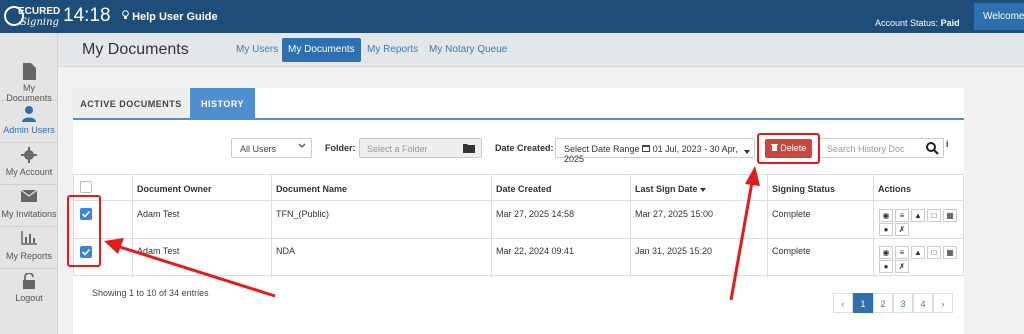  What do you see at coordinates (744, 233) in the screenshot?
I see `arrow-to-delete` at bounding box center [744, 233].